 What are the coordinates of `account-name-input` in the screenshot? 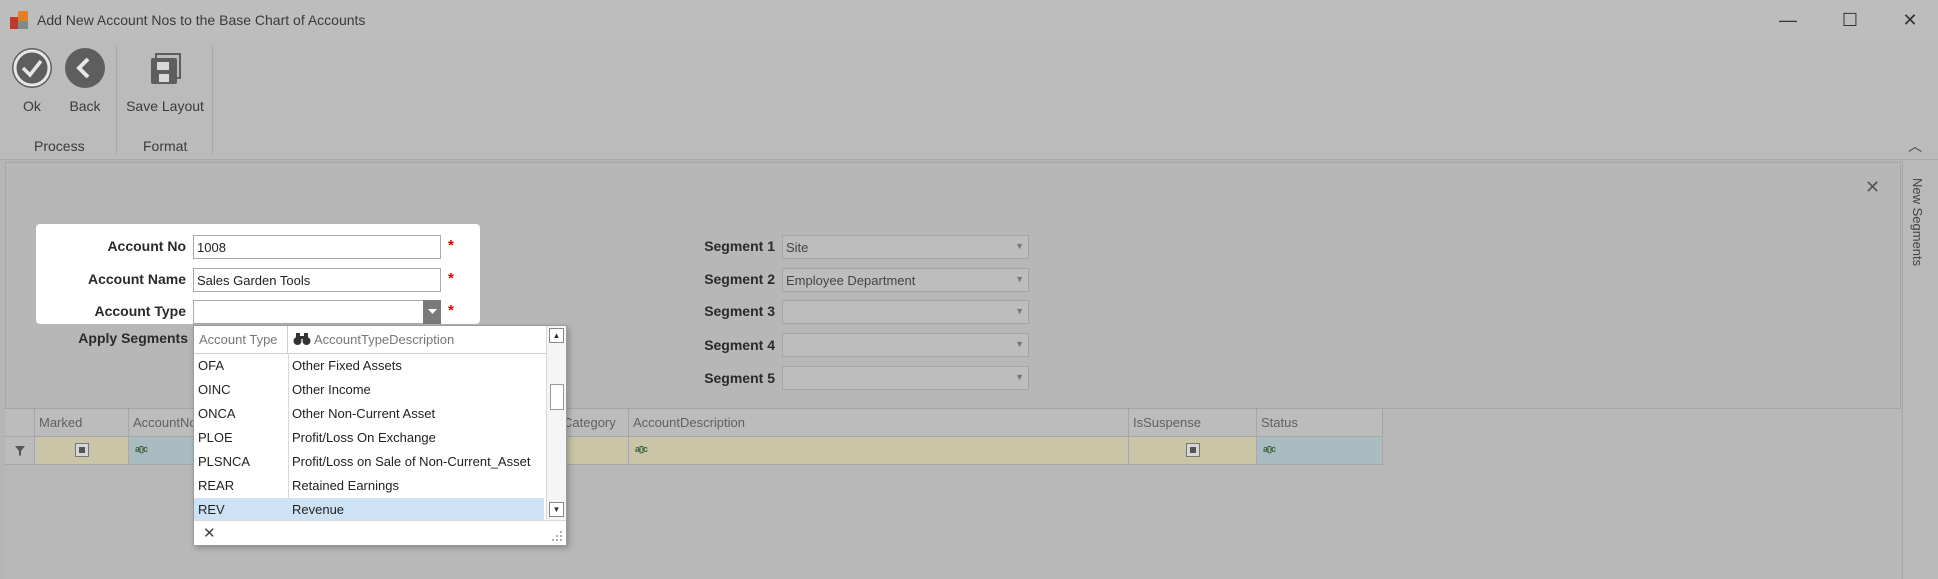 It's located at (317, 280).